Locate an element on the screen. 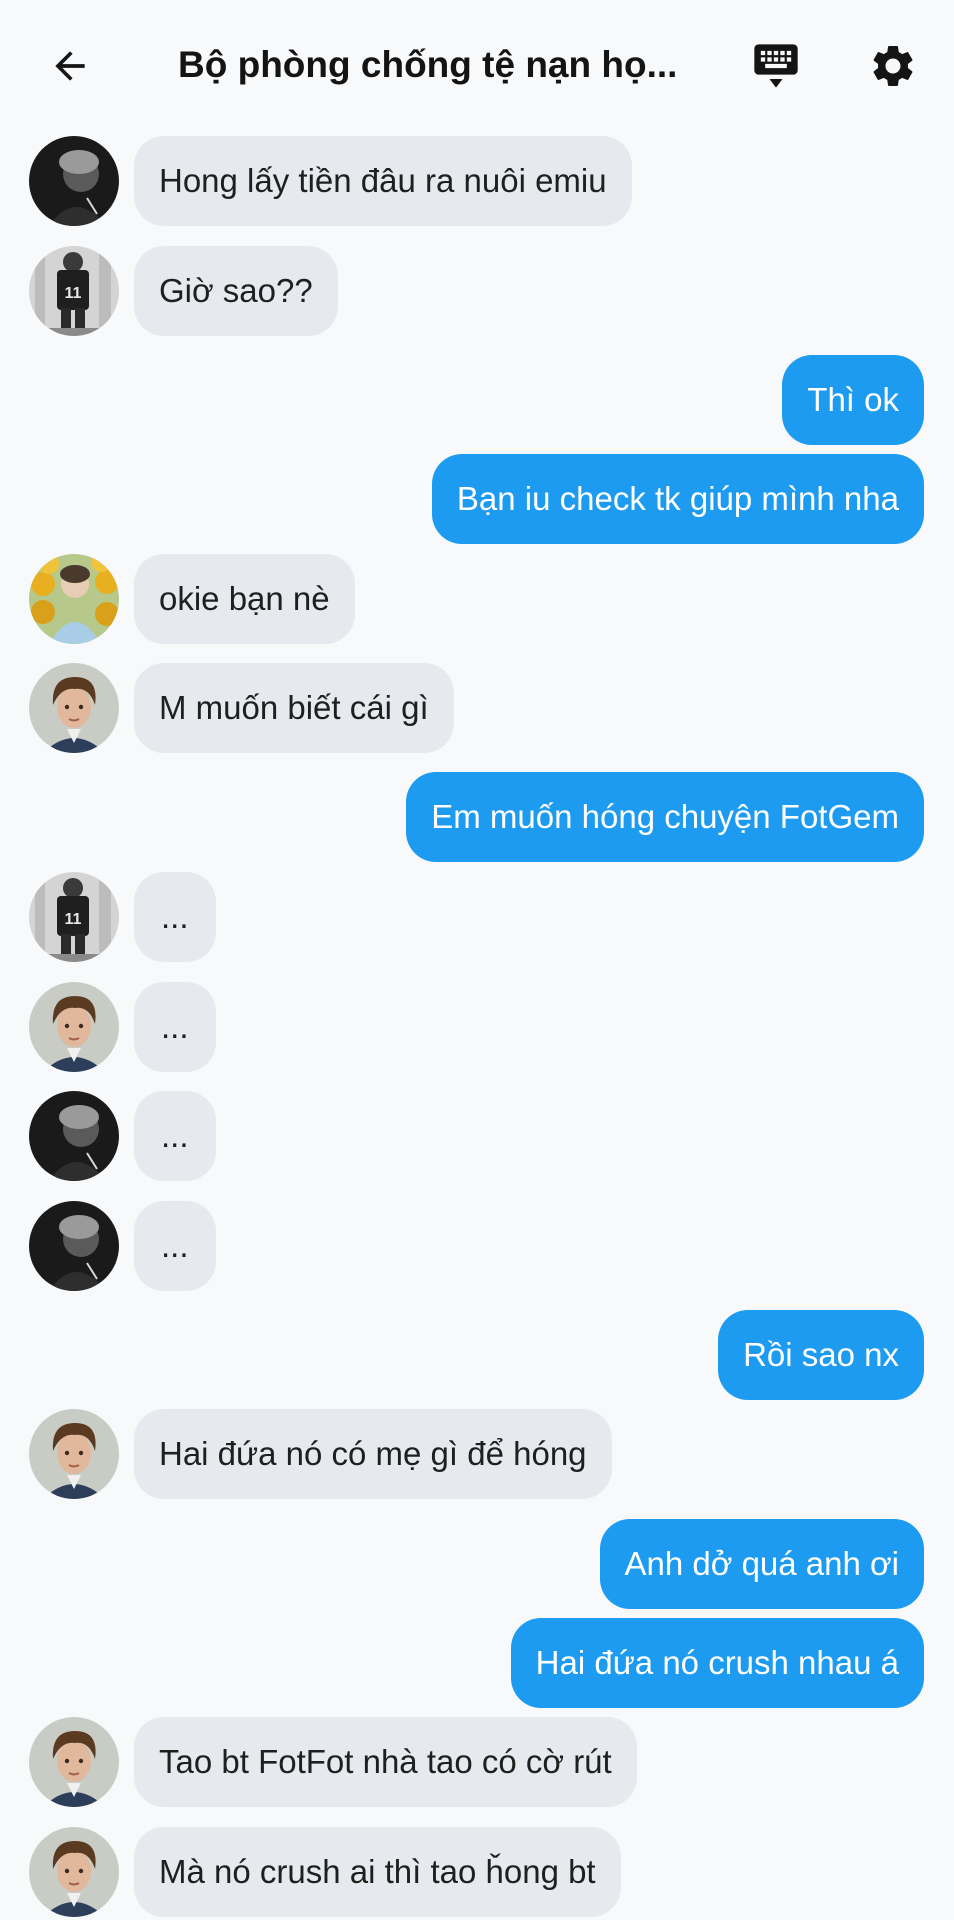  message-bubble: Rồi sao nx is located at coordinates (821, 1355).